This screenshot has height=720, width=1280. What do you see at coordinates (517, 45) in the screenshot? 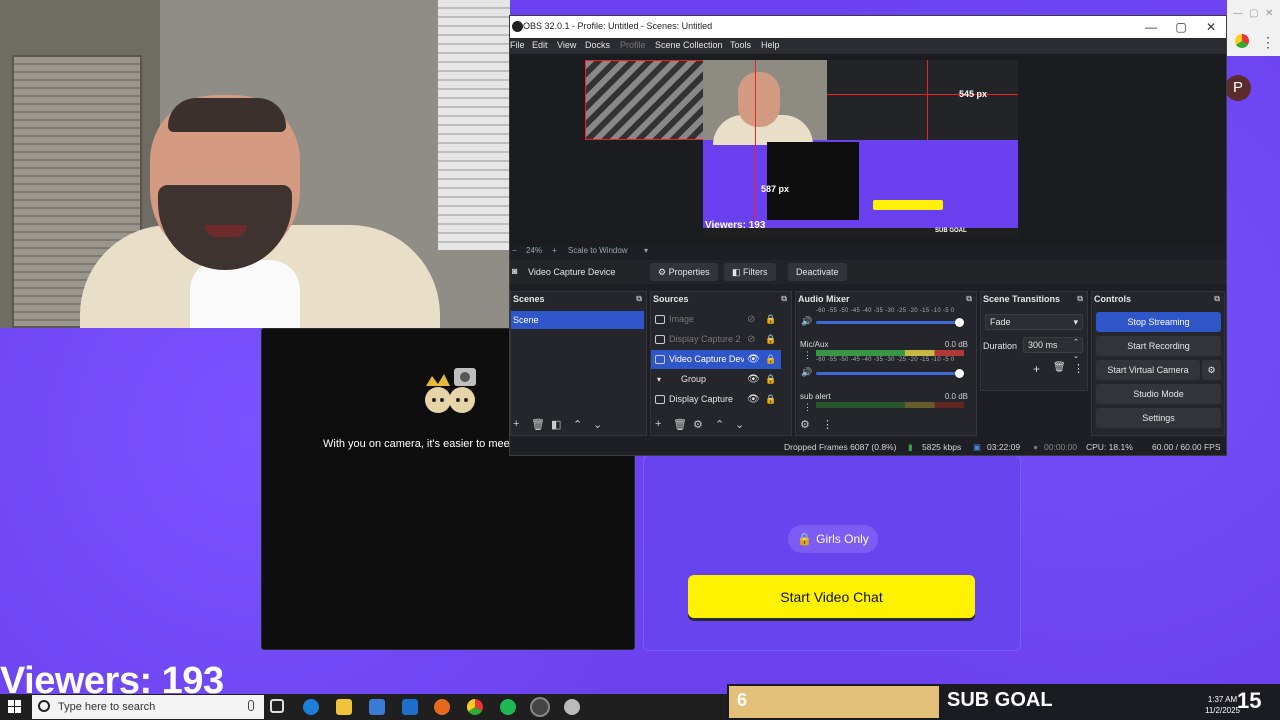
I see `menu-file: File` at bounding box center [517, 45].